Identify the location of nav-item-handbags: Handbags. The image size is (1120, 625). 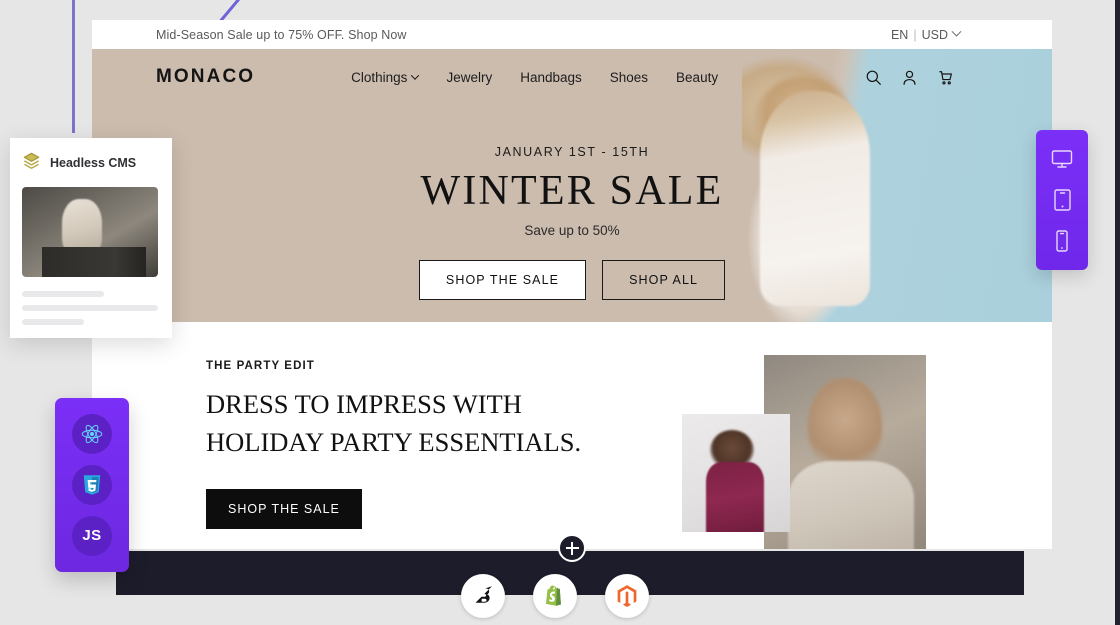
(551, 77).